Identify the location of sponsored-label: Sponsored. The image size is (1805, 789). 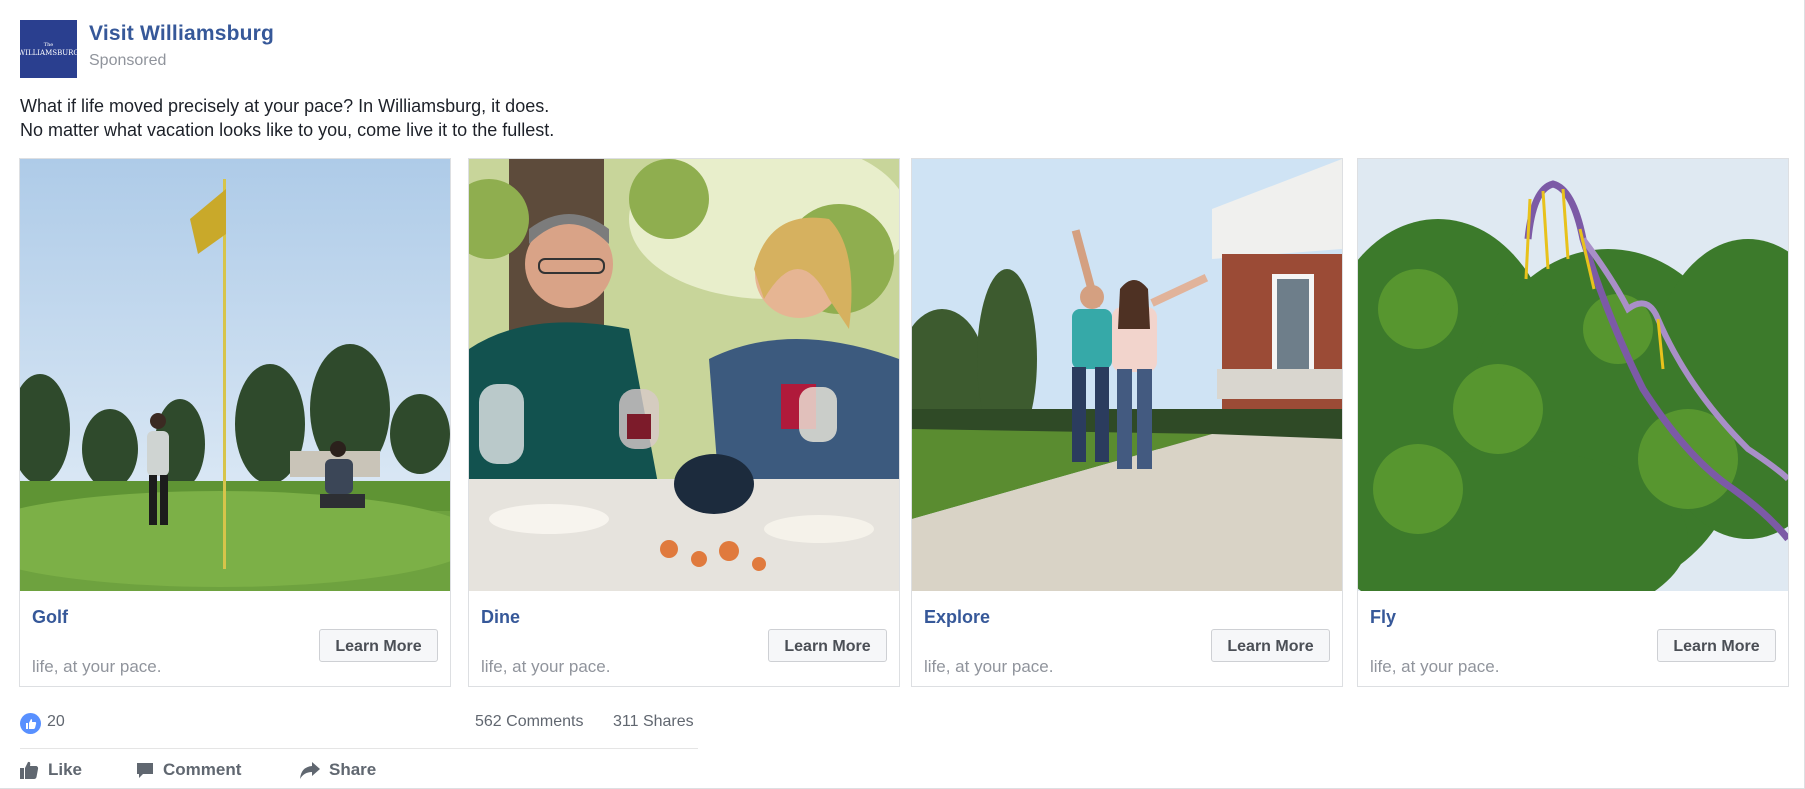
(127, 61).